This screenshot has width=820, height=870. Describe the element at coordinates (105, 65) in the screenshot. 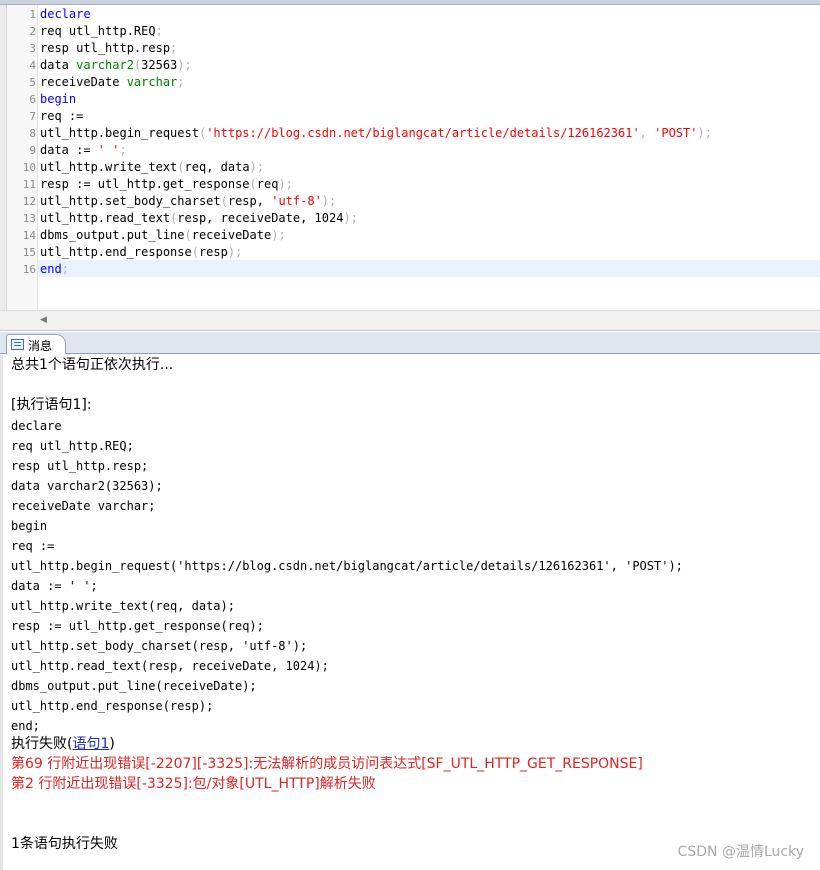

I see `code-token: varchar2` at that location.